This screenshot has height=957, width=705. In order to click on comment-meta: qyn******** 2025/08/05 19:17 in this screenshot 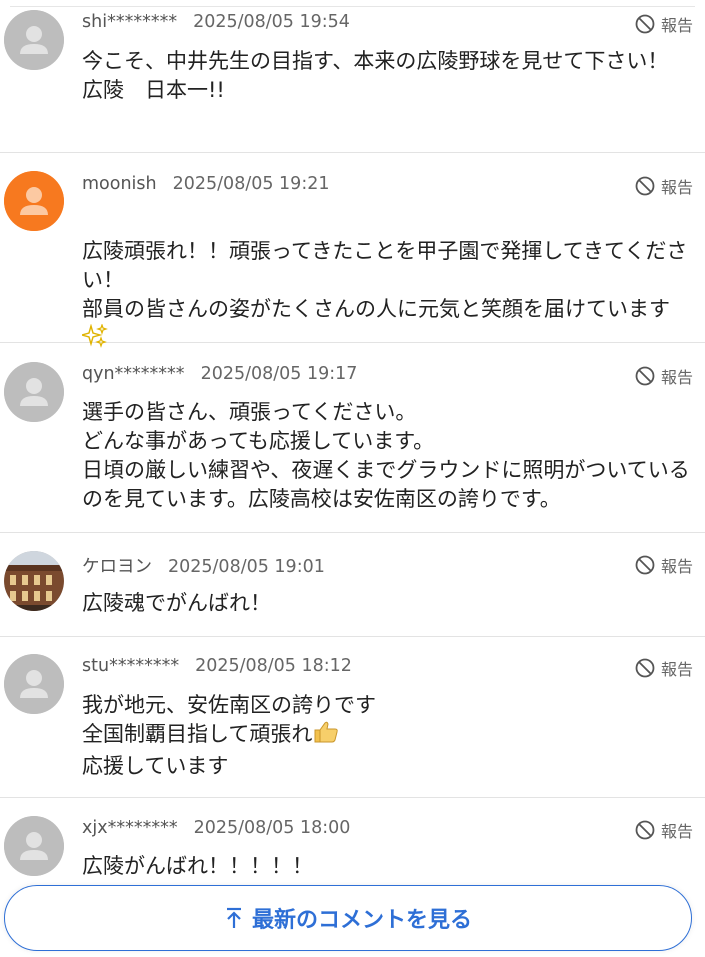, I will do `click(219, 374)`.